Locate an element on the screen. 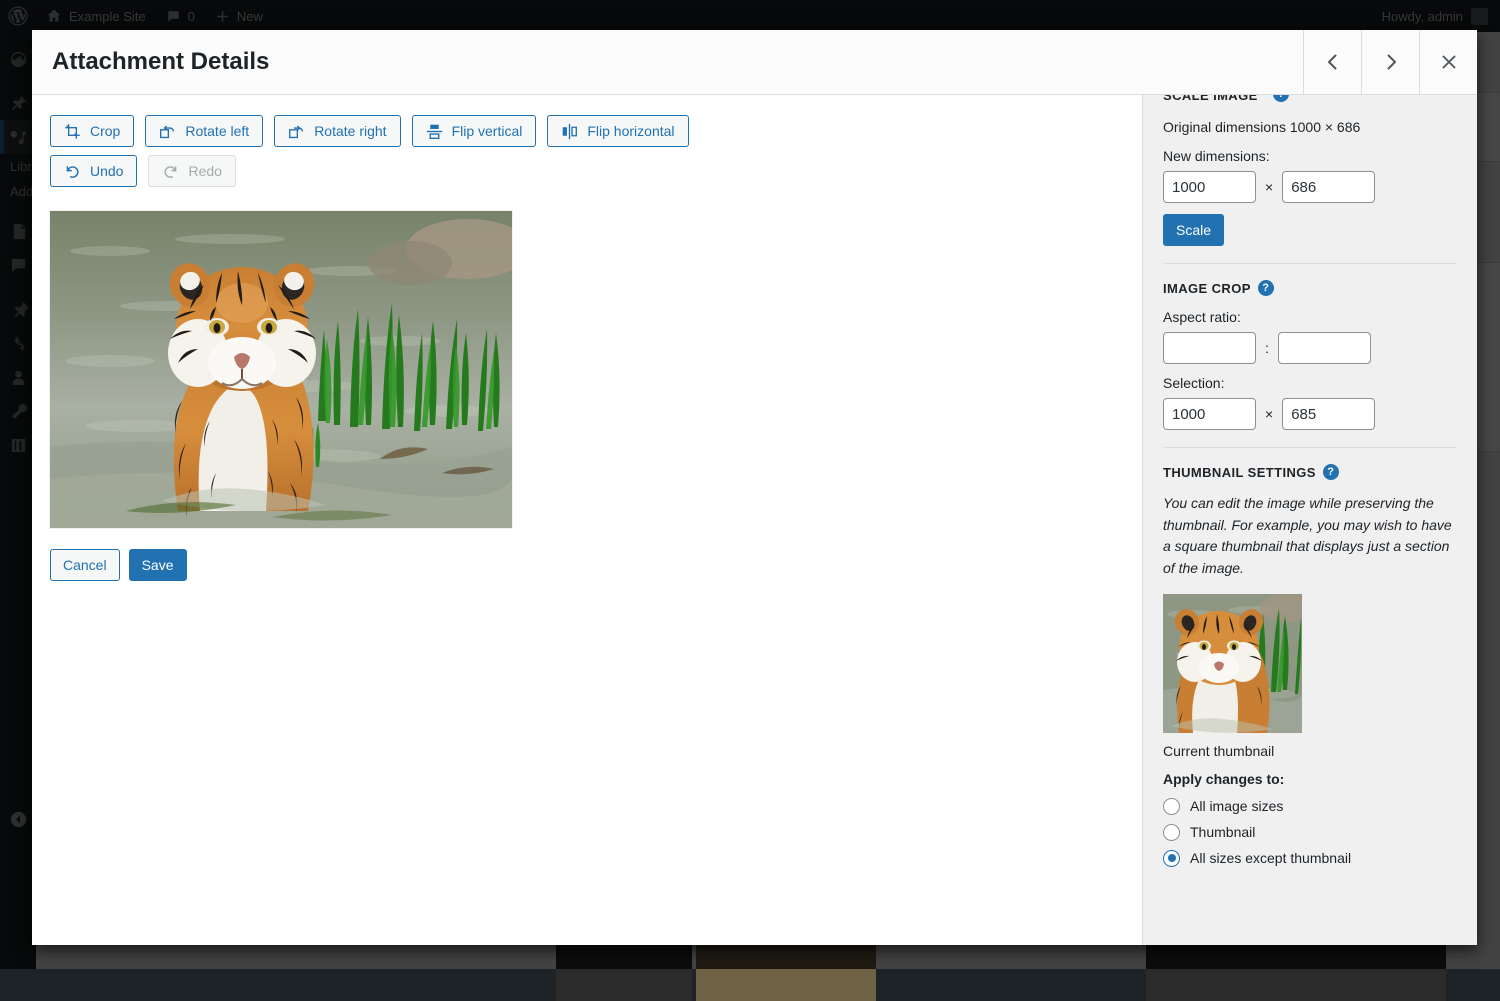 The height and width of the screenshot is (1001, 1500). editable-image is located at coordinates (281, 369).